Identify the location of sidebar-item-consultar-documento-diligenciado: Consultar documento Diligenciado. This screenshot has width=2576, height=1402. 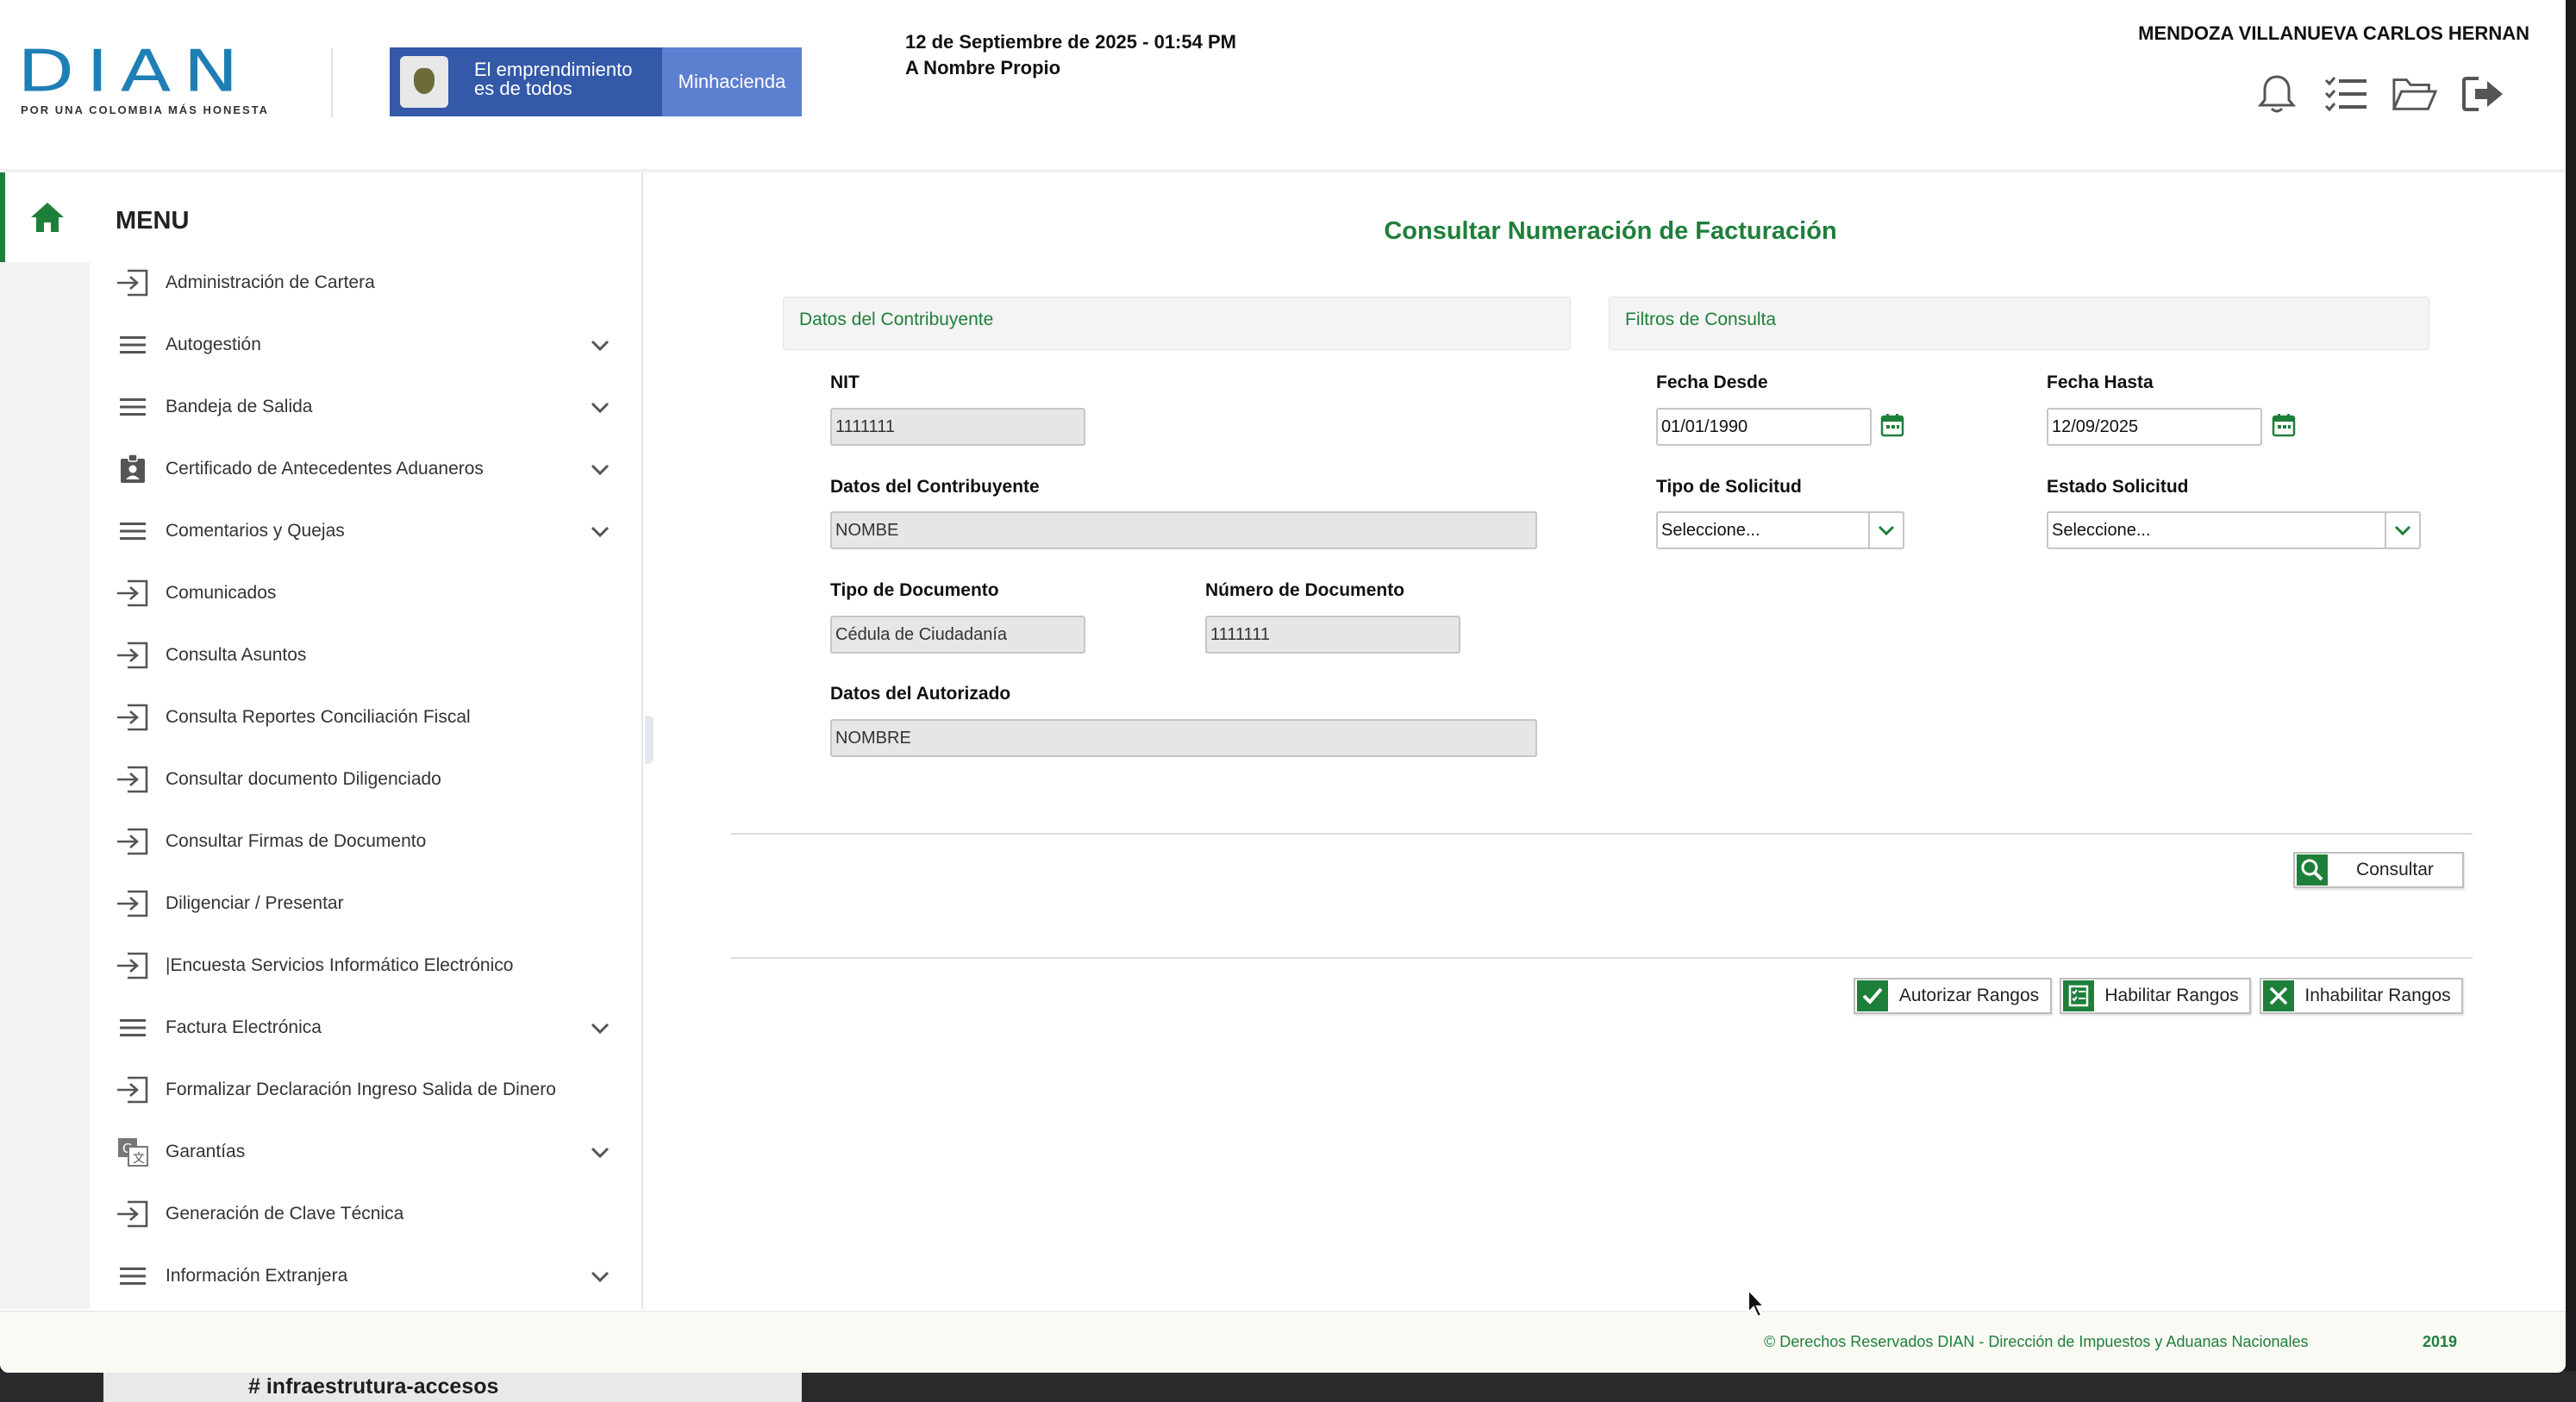
(365, 780).